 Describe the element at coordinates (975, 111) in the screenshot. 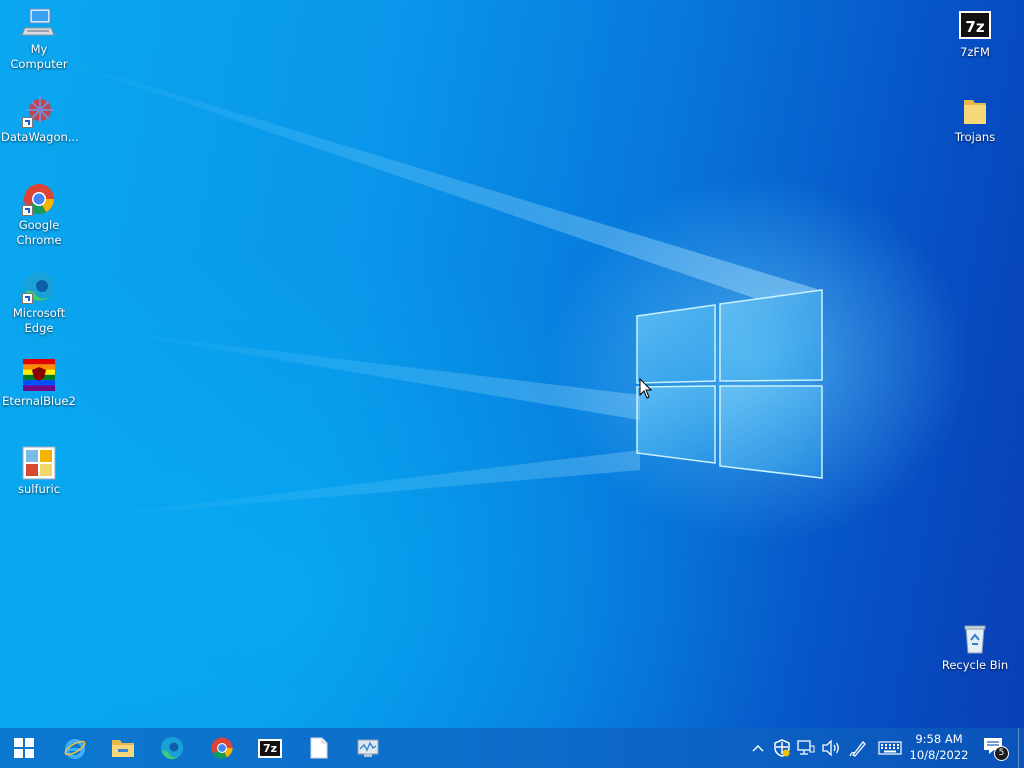

I see `folder-icon` at that location.